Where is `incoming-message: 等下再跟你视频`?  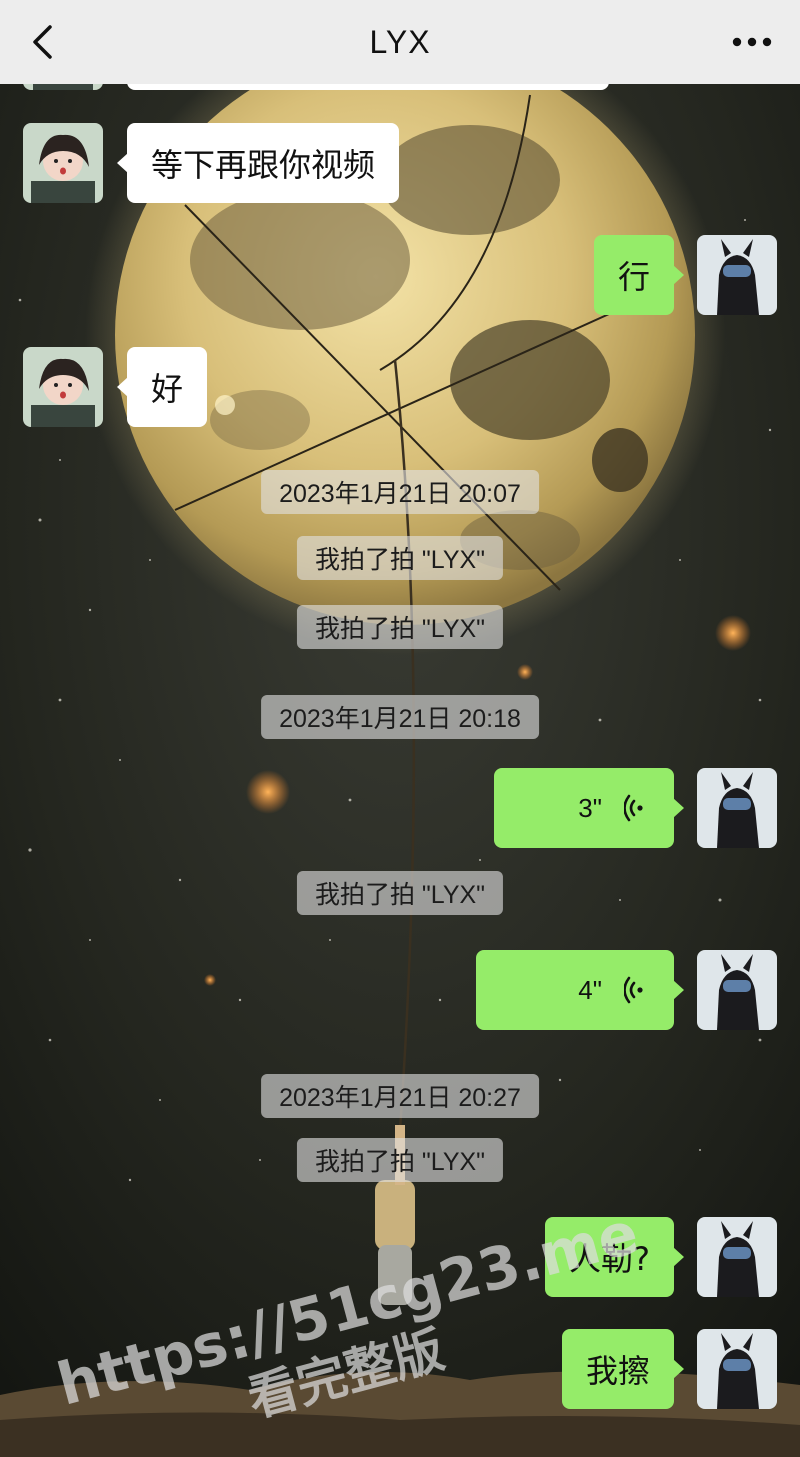
incoming-message: 等下再跟你视频 is located at coordinates (258, 163).